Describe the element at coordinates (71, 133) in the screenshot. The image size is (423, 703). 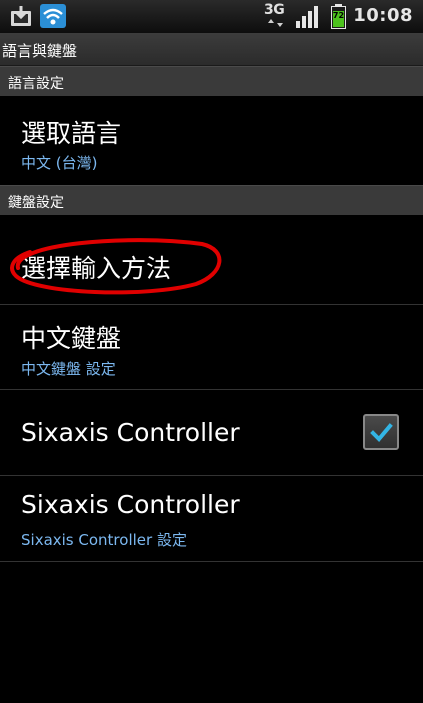
I see `pref-title: 選取語言` at that location.